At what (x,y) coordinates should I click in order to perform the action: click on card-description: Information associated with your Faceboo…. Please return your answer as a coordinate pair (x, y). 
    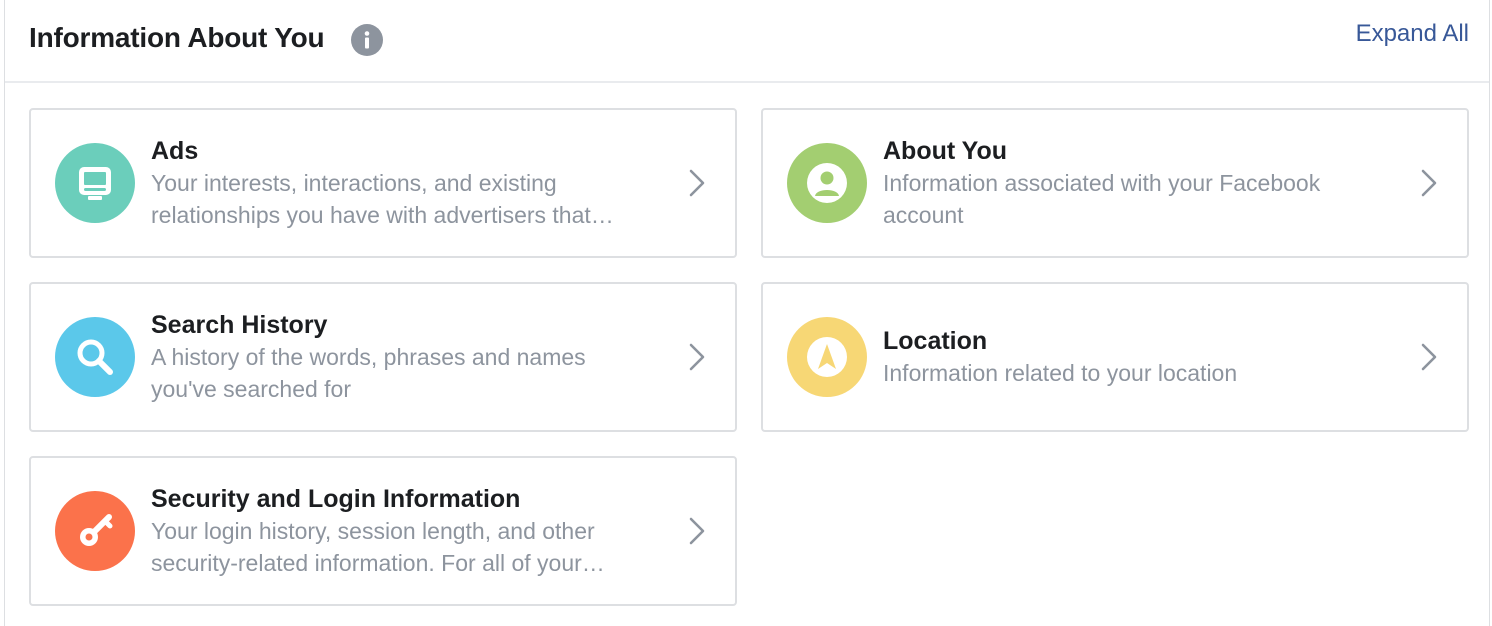
    Looking at the image, I should click on (1102, 199).